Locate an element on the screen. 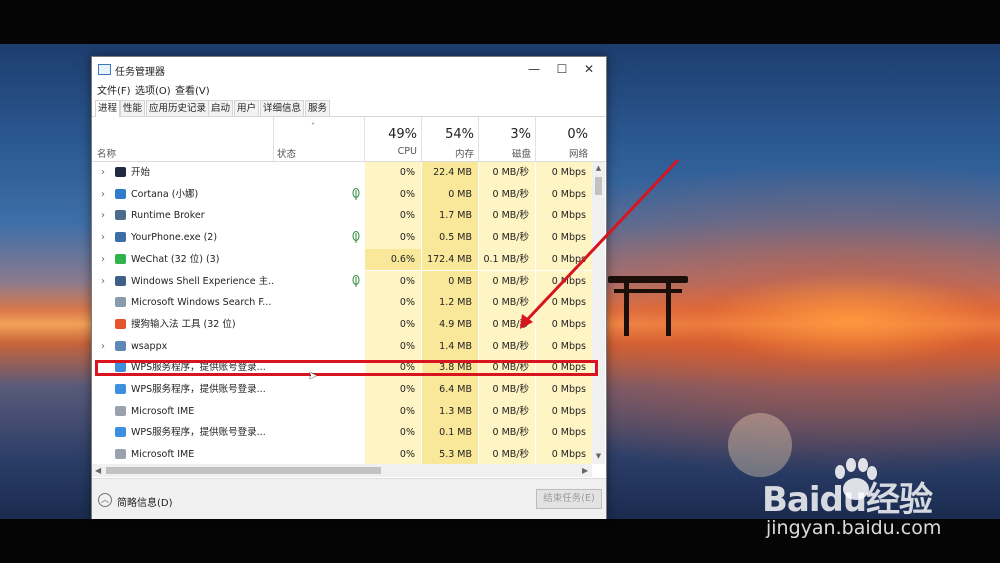 Image resolution: width=1000 pixels, height=563 pixels. column-name: 名称 is located at coordinates (182, 139).